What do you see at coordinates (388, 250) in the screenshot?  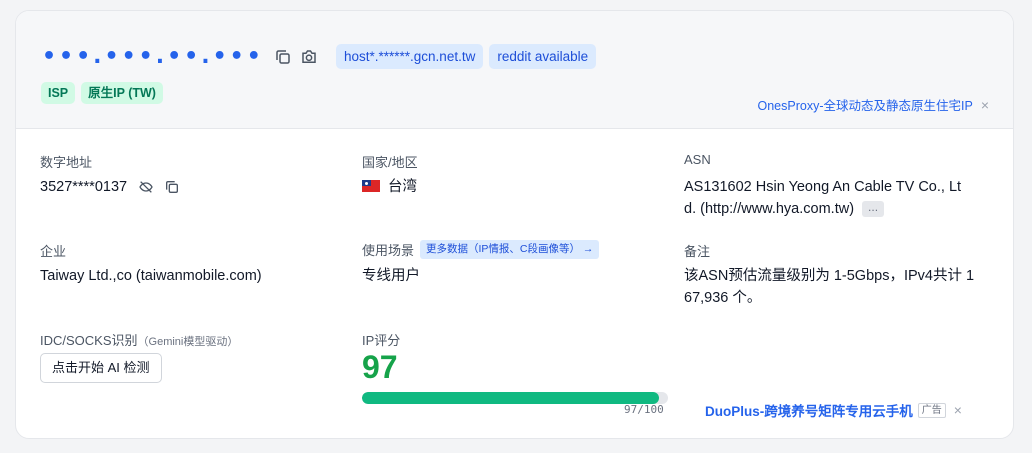 I see `usage-label: 使用场景` at bounding box center [388, 250].